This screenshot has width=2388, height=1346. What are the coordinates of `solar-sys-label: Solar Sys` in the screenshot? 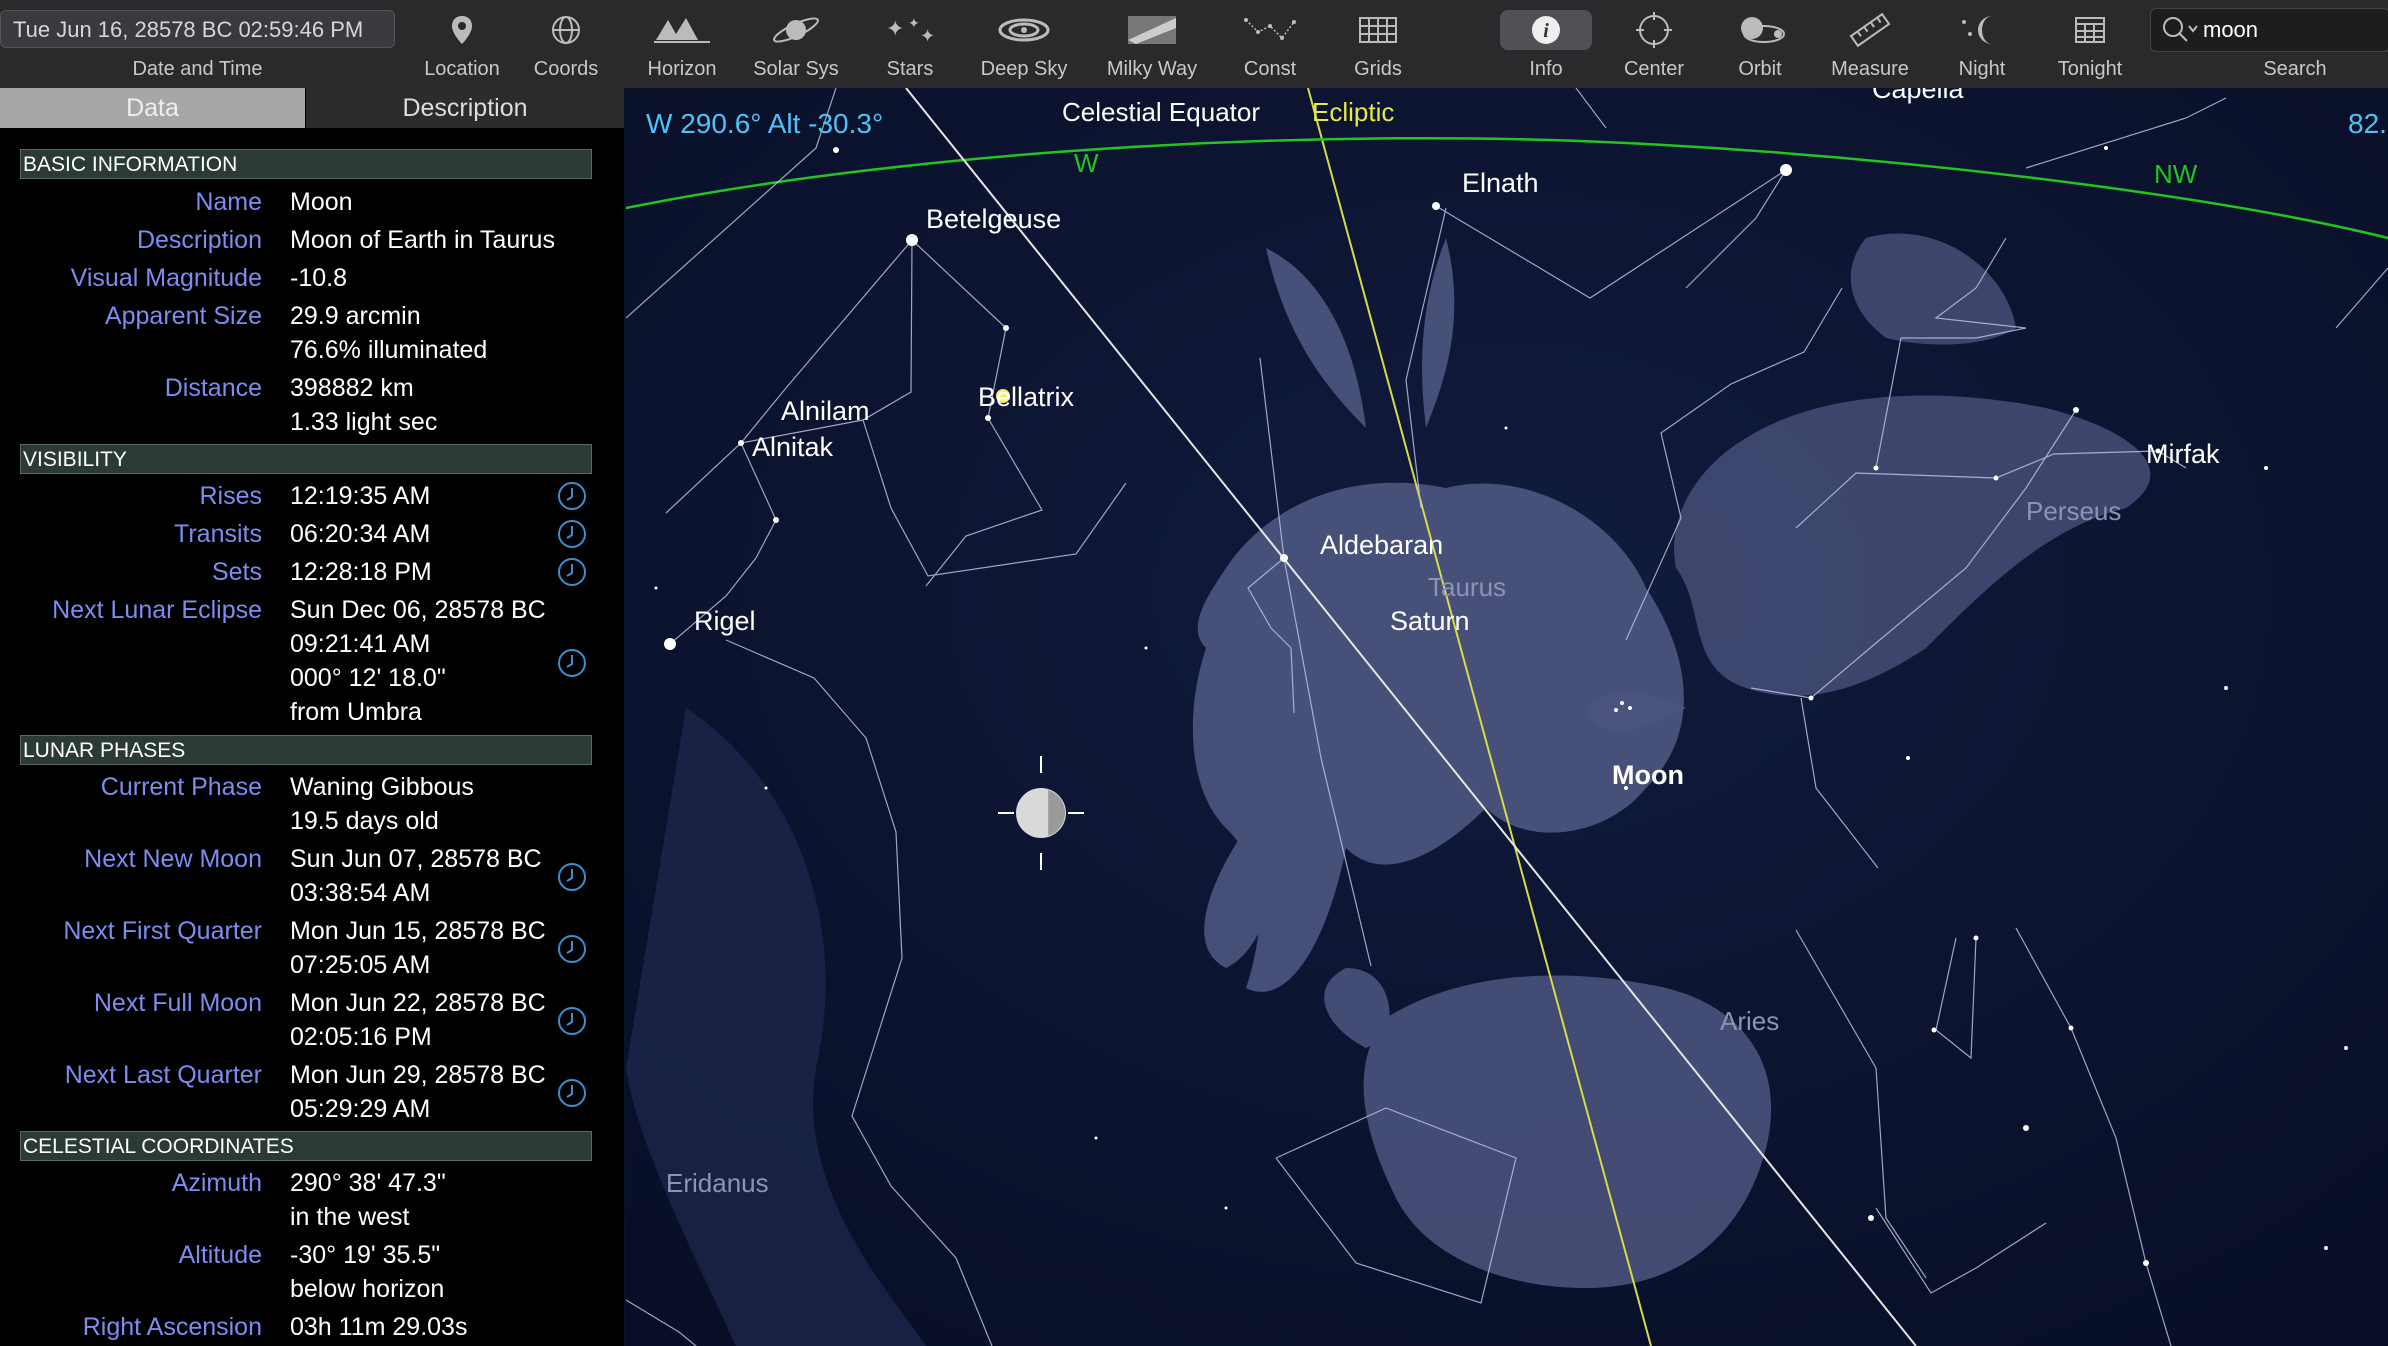 It's located at (796, 69).